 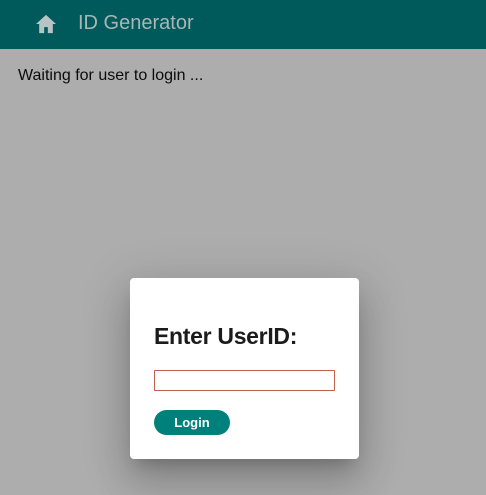 I want to click on home-icon, so click(x=46, y=24).